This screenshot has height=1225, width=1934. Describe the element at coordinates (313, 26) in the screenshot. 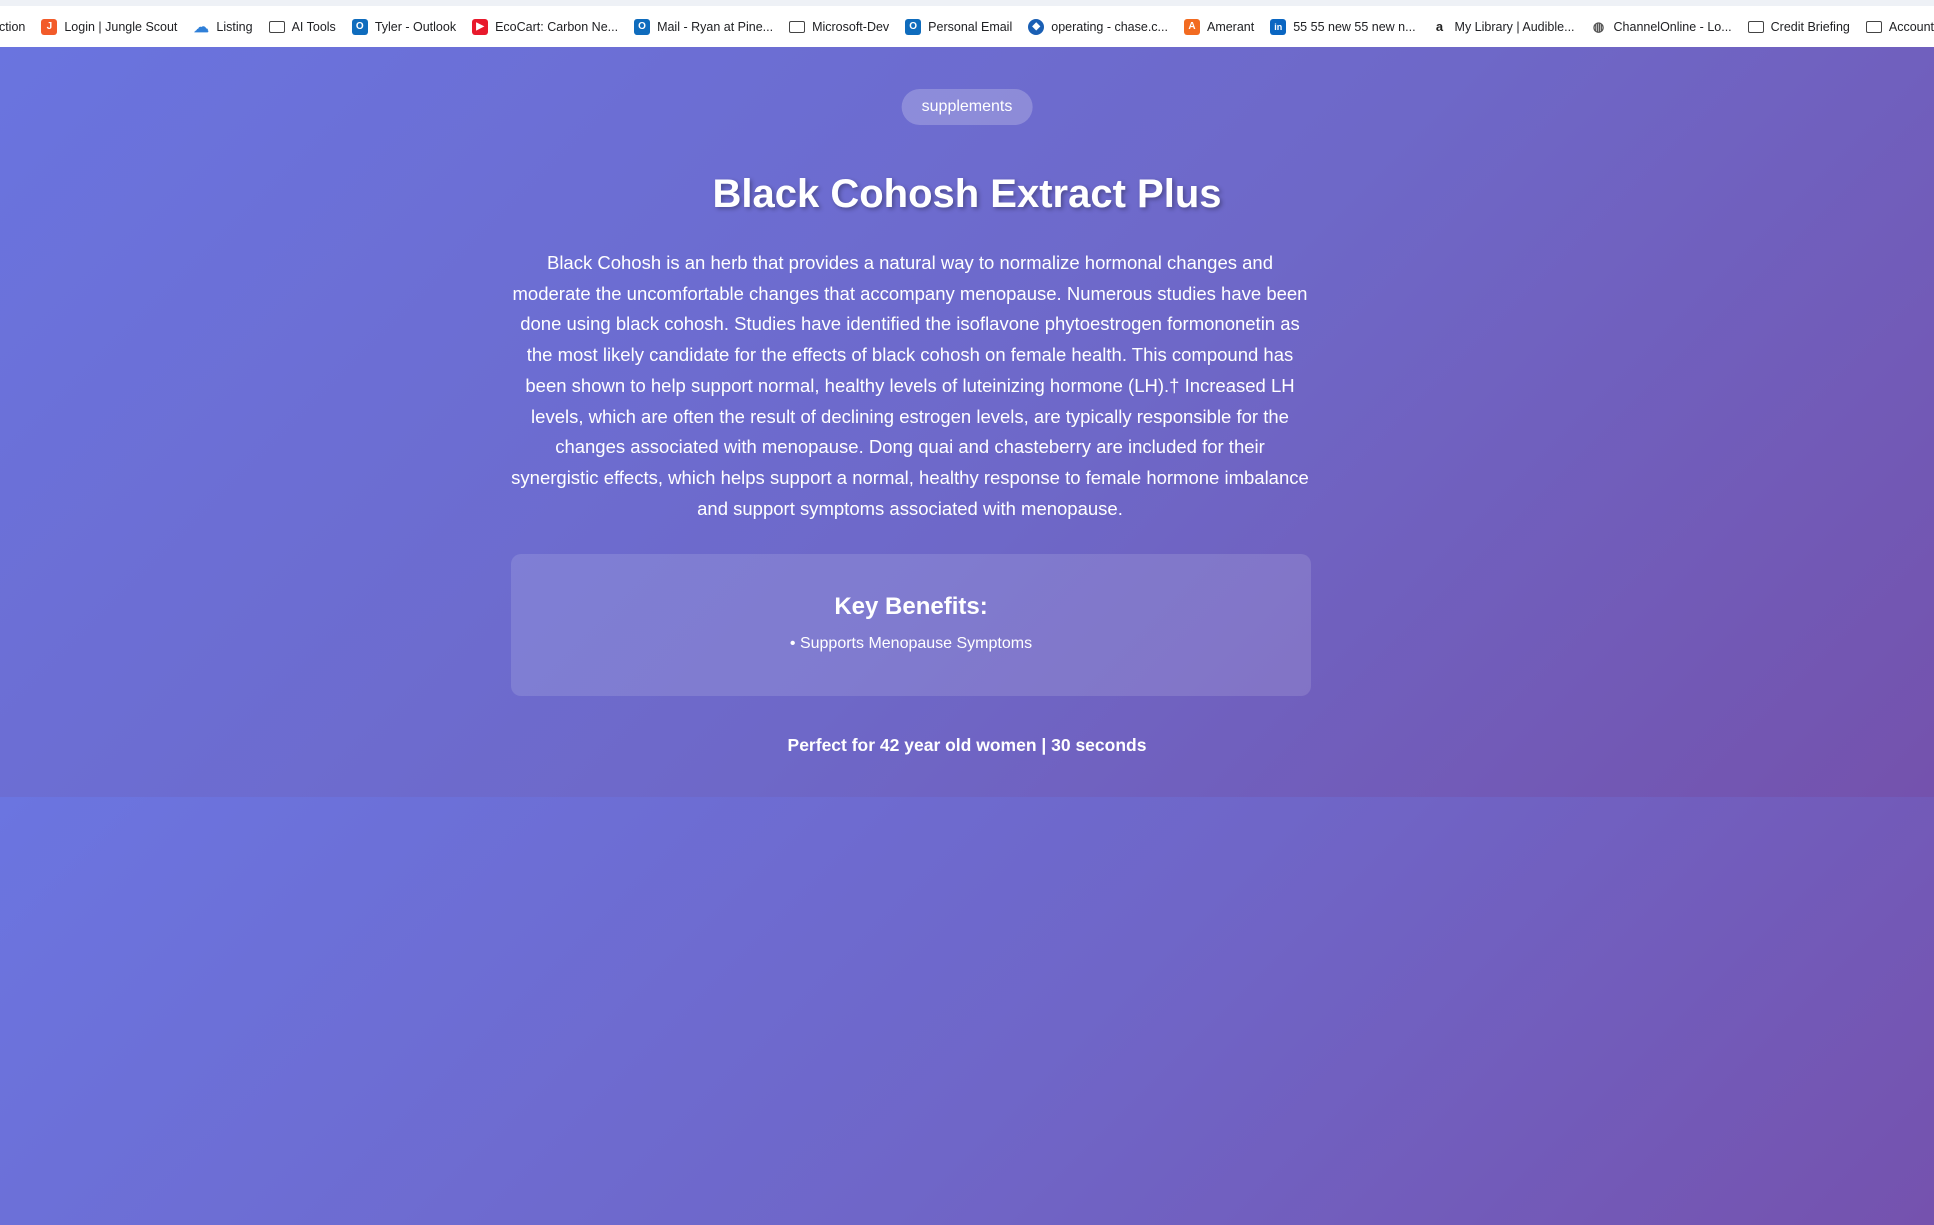

I see `bookmark-label: AI Tools` at that location.